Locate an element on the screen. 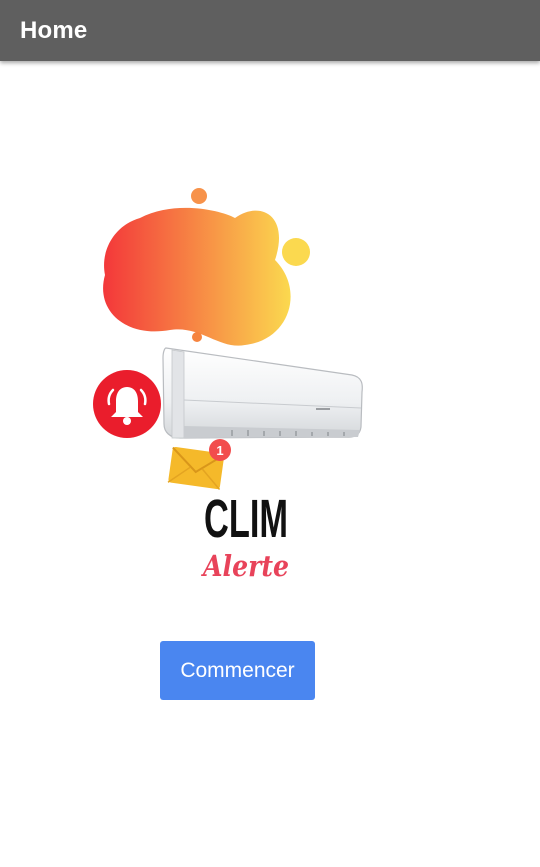  logo-word-alerte: Alerte is located at coordinates (244, 566).